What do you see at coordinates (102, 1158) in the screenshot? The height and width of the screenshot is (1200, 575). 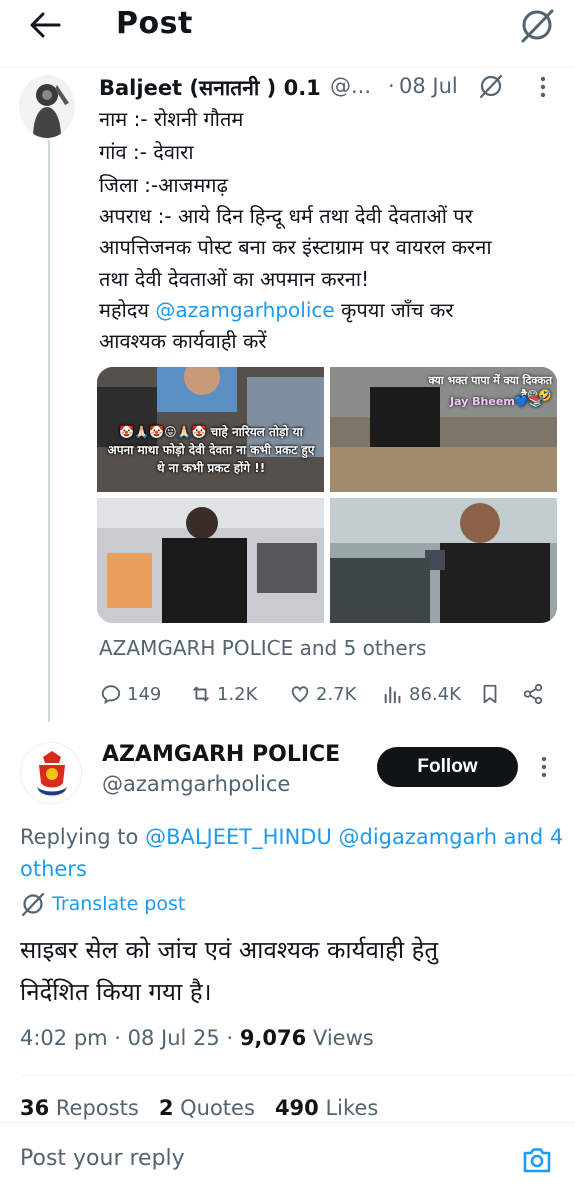 I see `reply-input: Post your reply` at bounding box center [102, 1158].